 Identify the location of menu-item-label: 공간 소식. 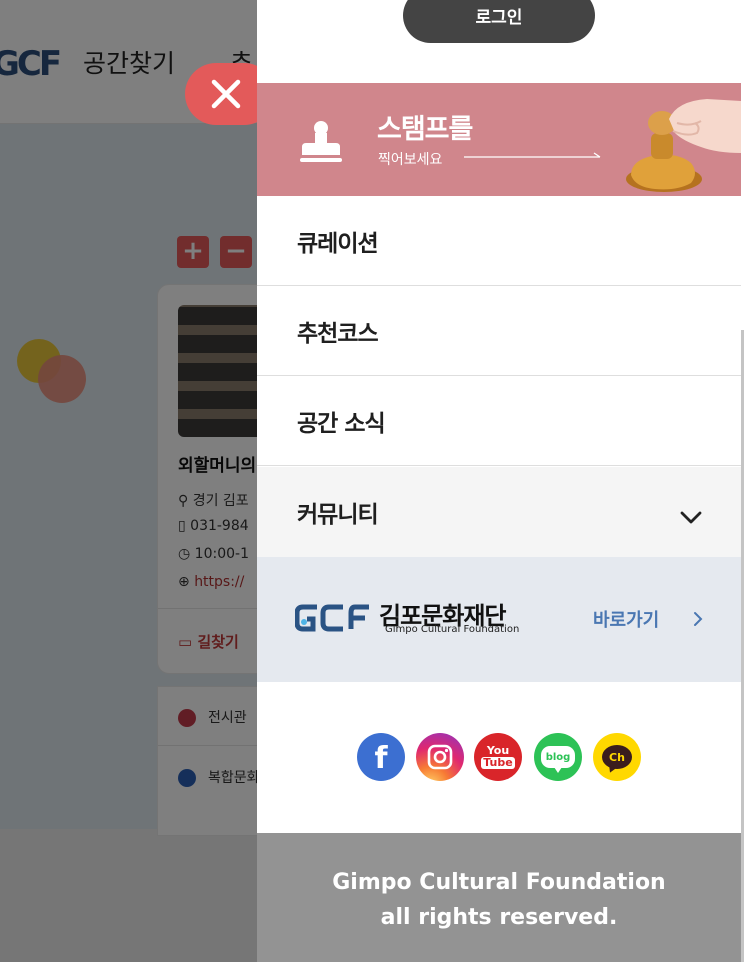
(341, 423).